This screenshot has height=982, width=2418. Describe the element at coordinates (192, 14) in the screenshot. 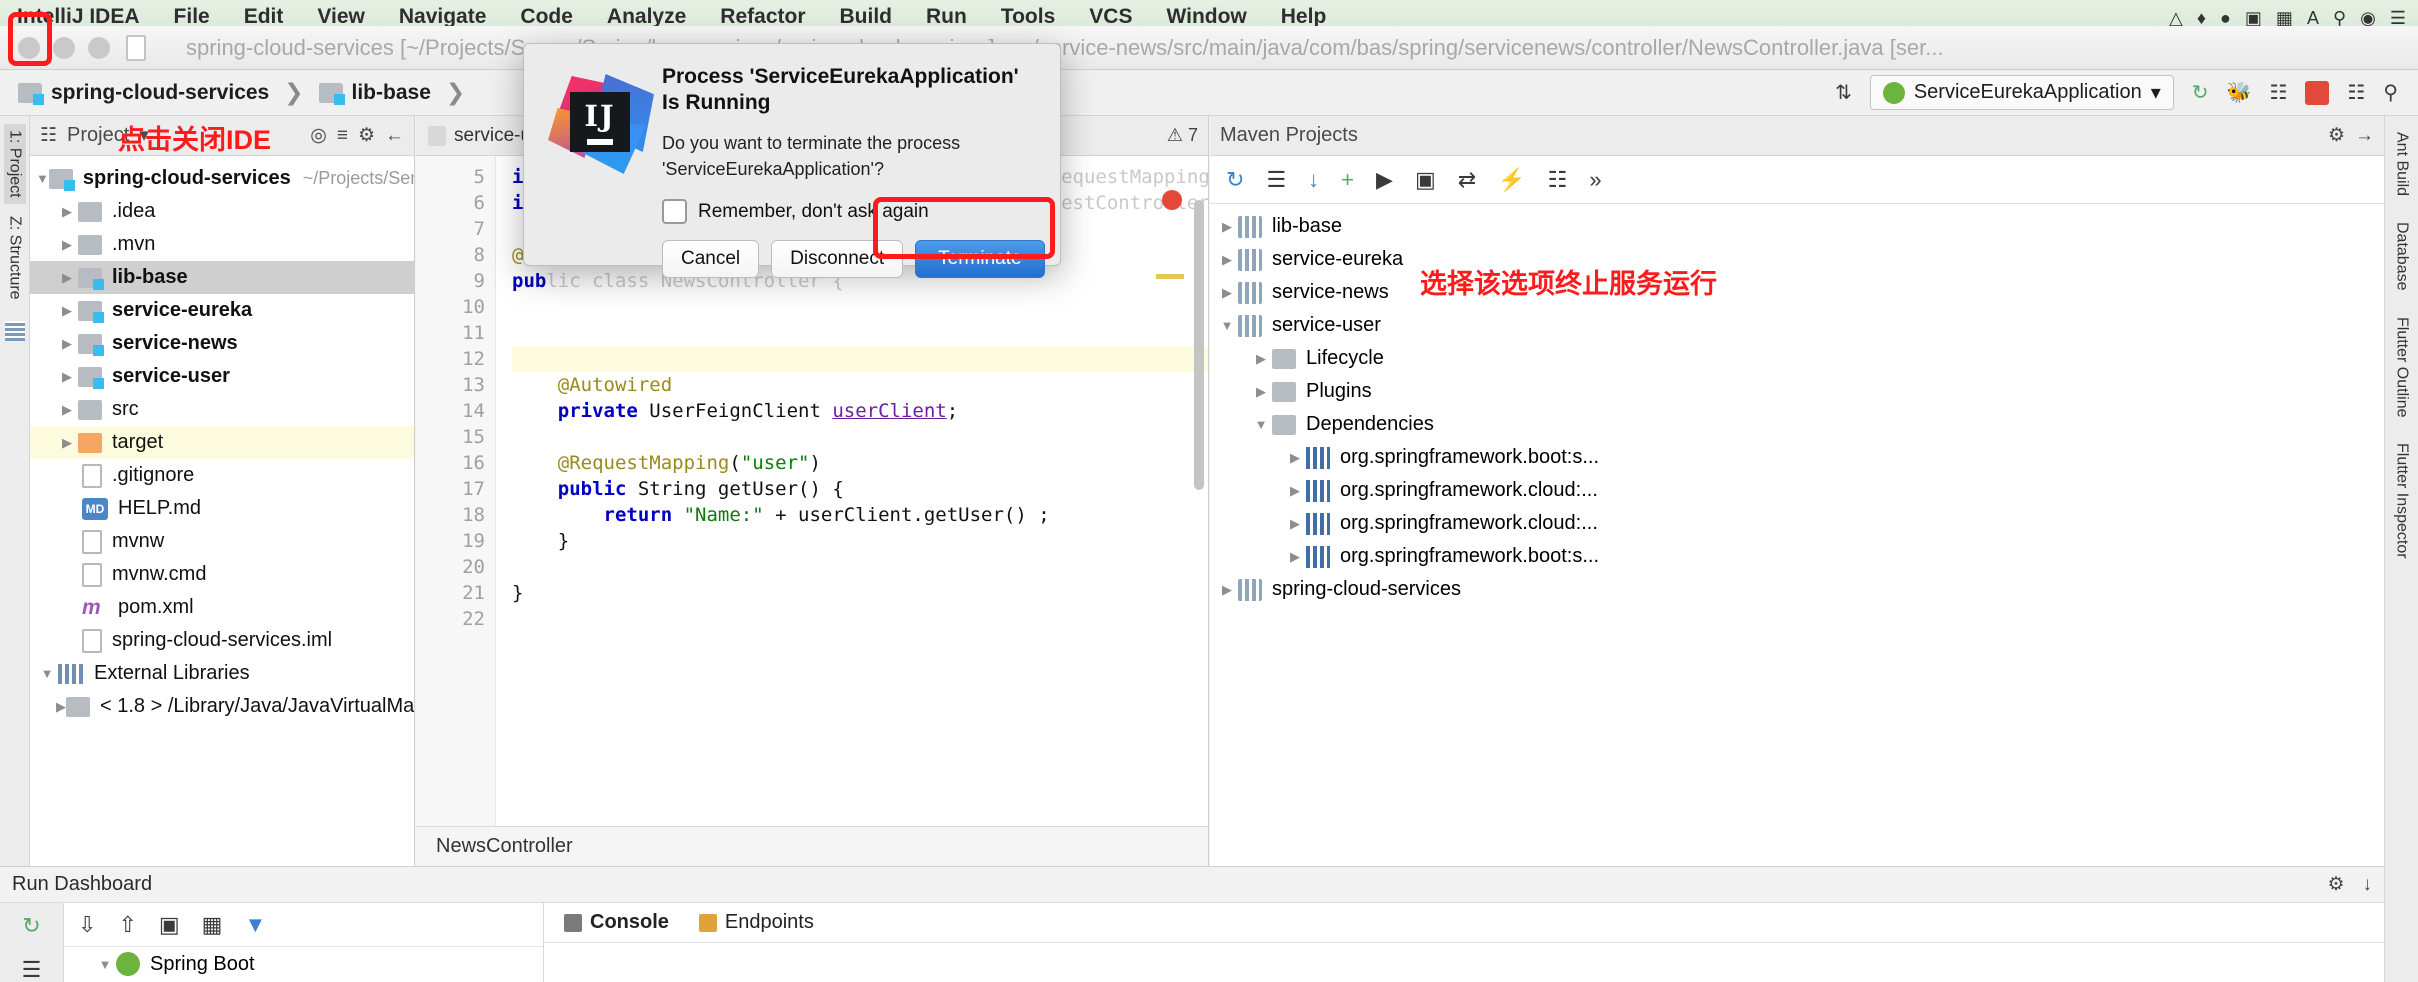

I see `menu-item-file: File` at that location.